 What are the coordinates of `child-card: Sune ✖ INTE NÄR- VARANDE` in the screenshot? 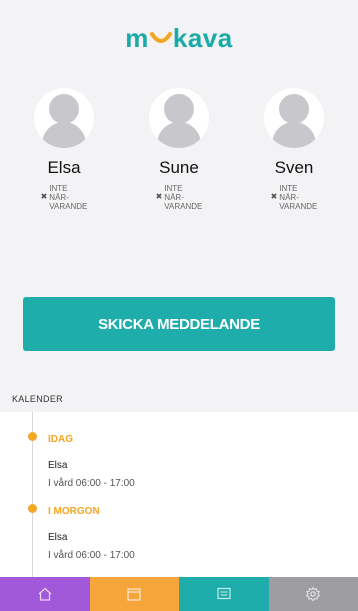 It's located at (179, 149).